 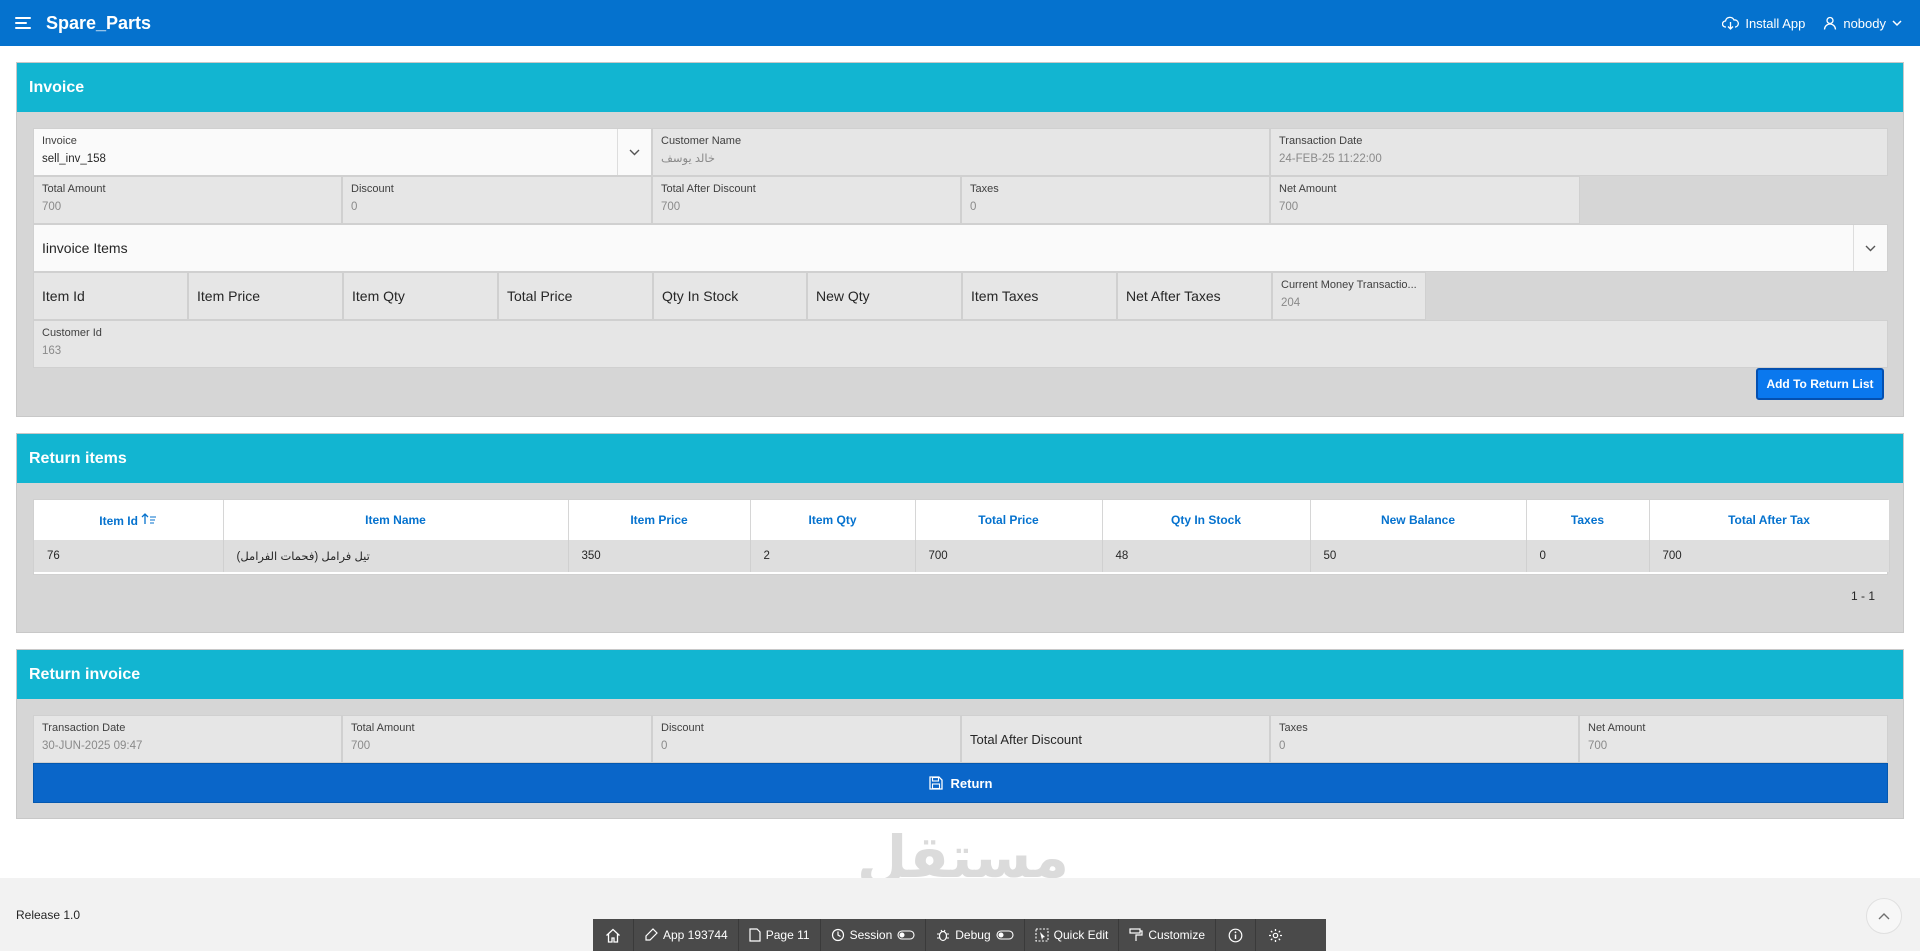 I want to click on install-app-button: Install App, so click(x=1763, y=23).